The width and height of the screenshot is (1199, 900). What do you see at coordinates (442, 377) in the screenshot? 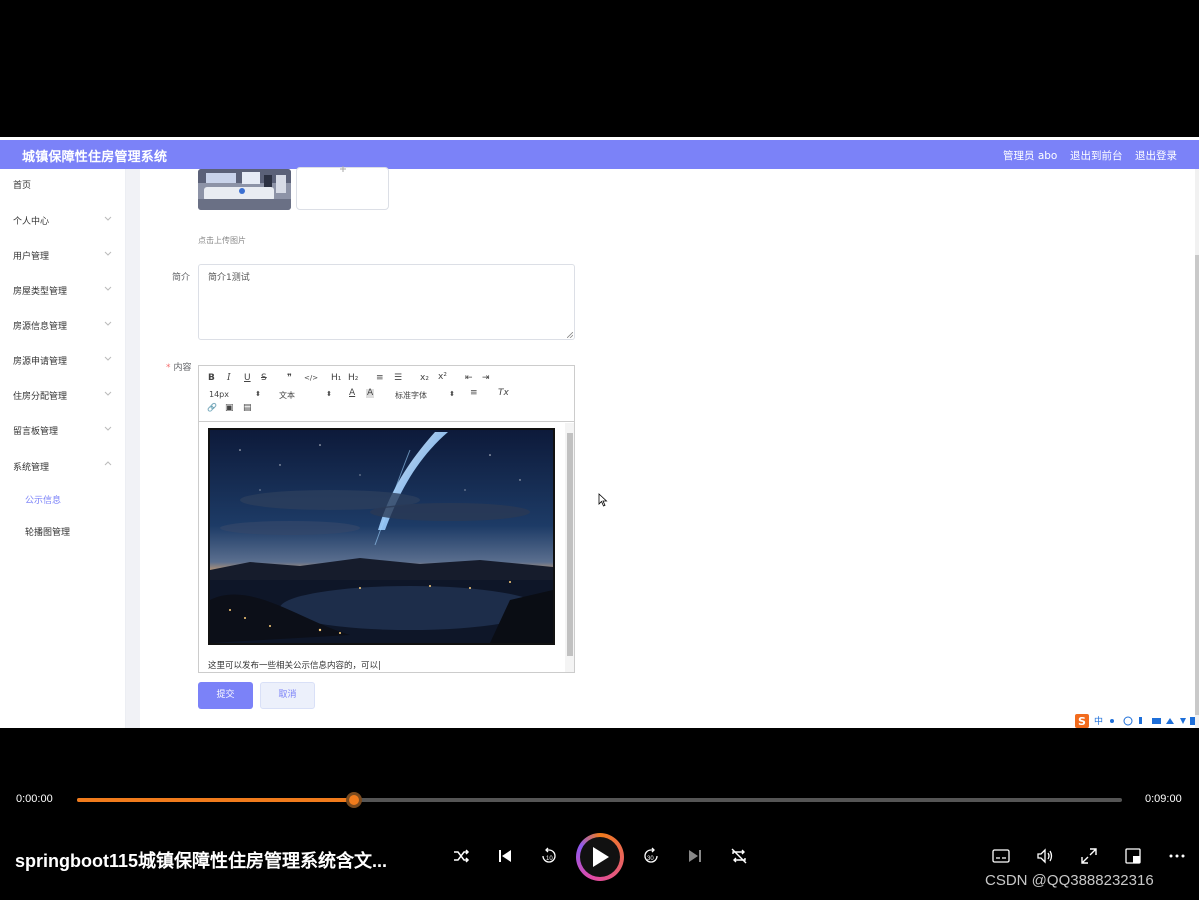
I see `superscript-button: x²` at bounding box center [442, 377].